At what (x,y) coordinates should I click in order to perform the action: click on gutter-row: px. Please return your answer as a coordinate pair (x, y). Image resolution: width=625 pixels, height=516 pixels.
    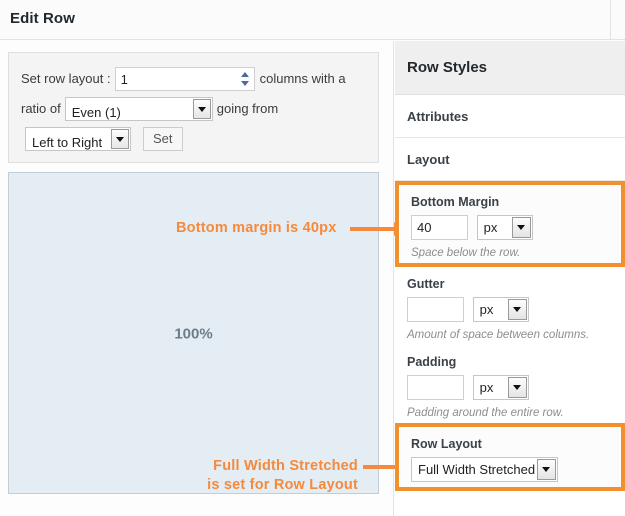
    Looking at the image, I should click on (510, 310).